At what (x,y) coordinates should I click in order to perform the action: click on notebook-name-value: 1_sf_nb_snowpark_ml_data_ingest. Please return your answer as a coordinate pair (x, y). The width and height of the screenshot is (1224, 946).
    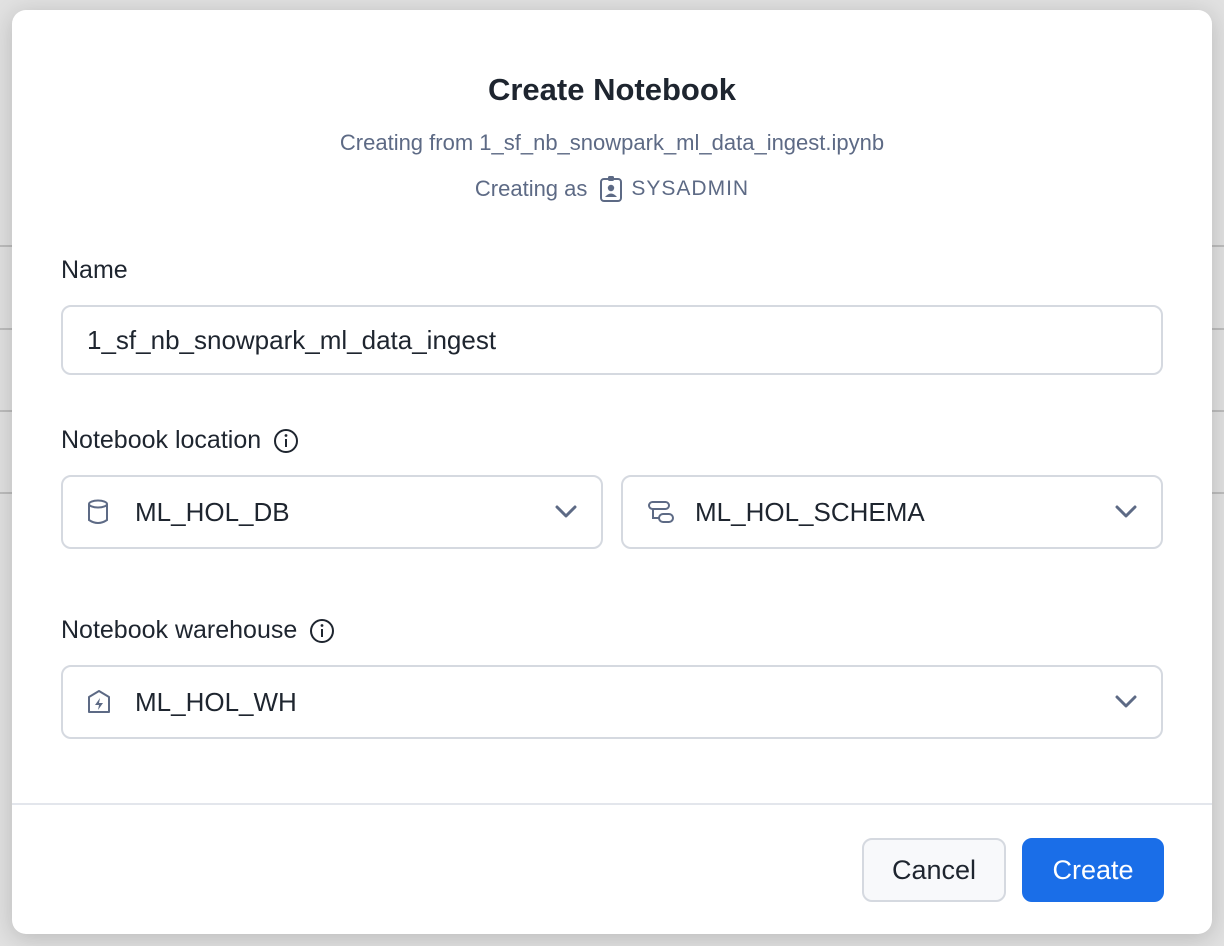
    Looking at the image, I should click on (292, 339).